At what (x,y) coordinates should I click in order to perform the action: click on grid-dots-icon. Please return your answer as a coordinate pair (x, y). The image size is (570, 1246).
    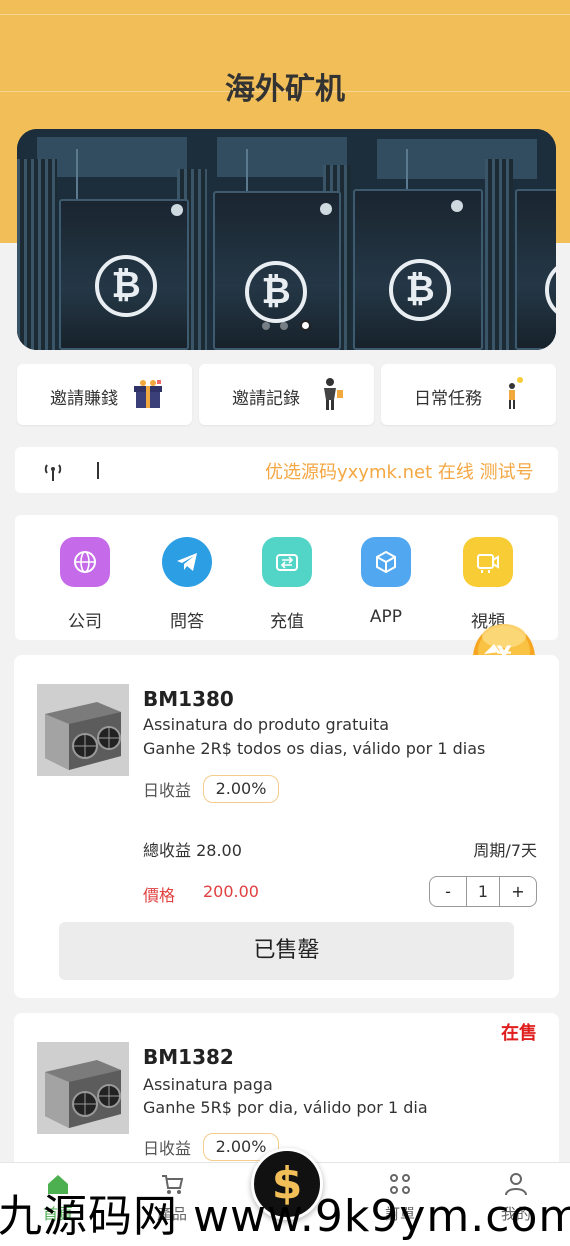
    Looking at the image, I should click on (400, 1184).